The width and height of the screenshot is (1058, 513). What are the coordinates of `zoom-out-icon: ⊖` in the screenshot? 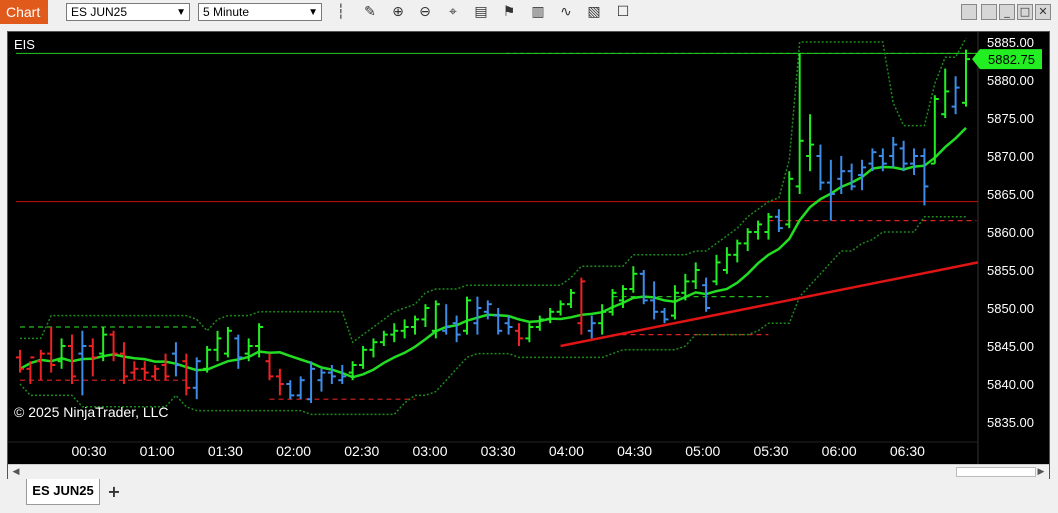 It's located at (425, 12).